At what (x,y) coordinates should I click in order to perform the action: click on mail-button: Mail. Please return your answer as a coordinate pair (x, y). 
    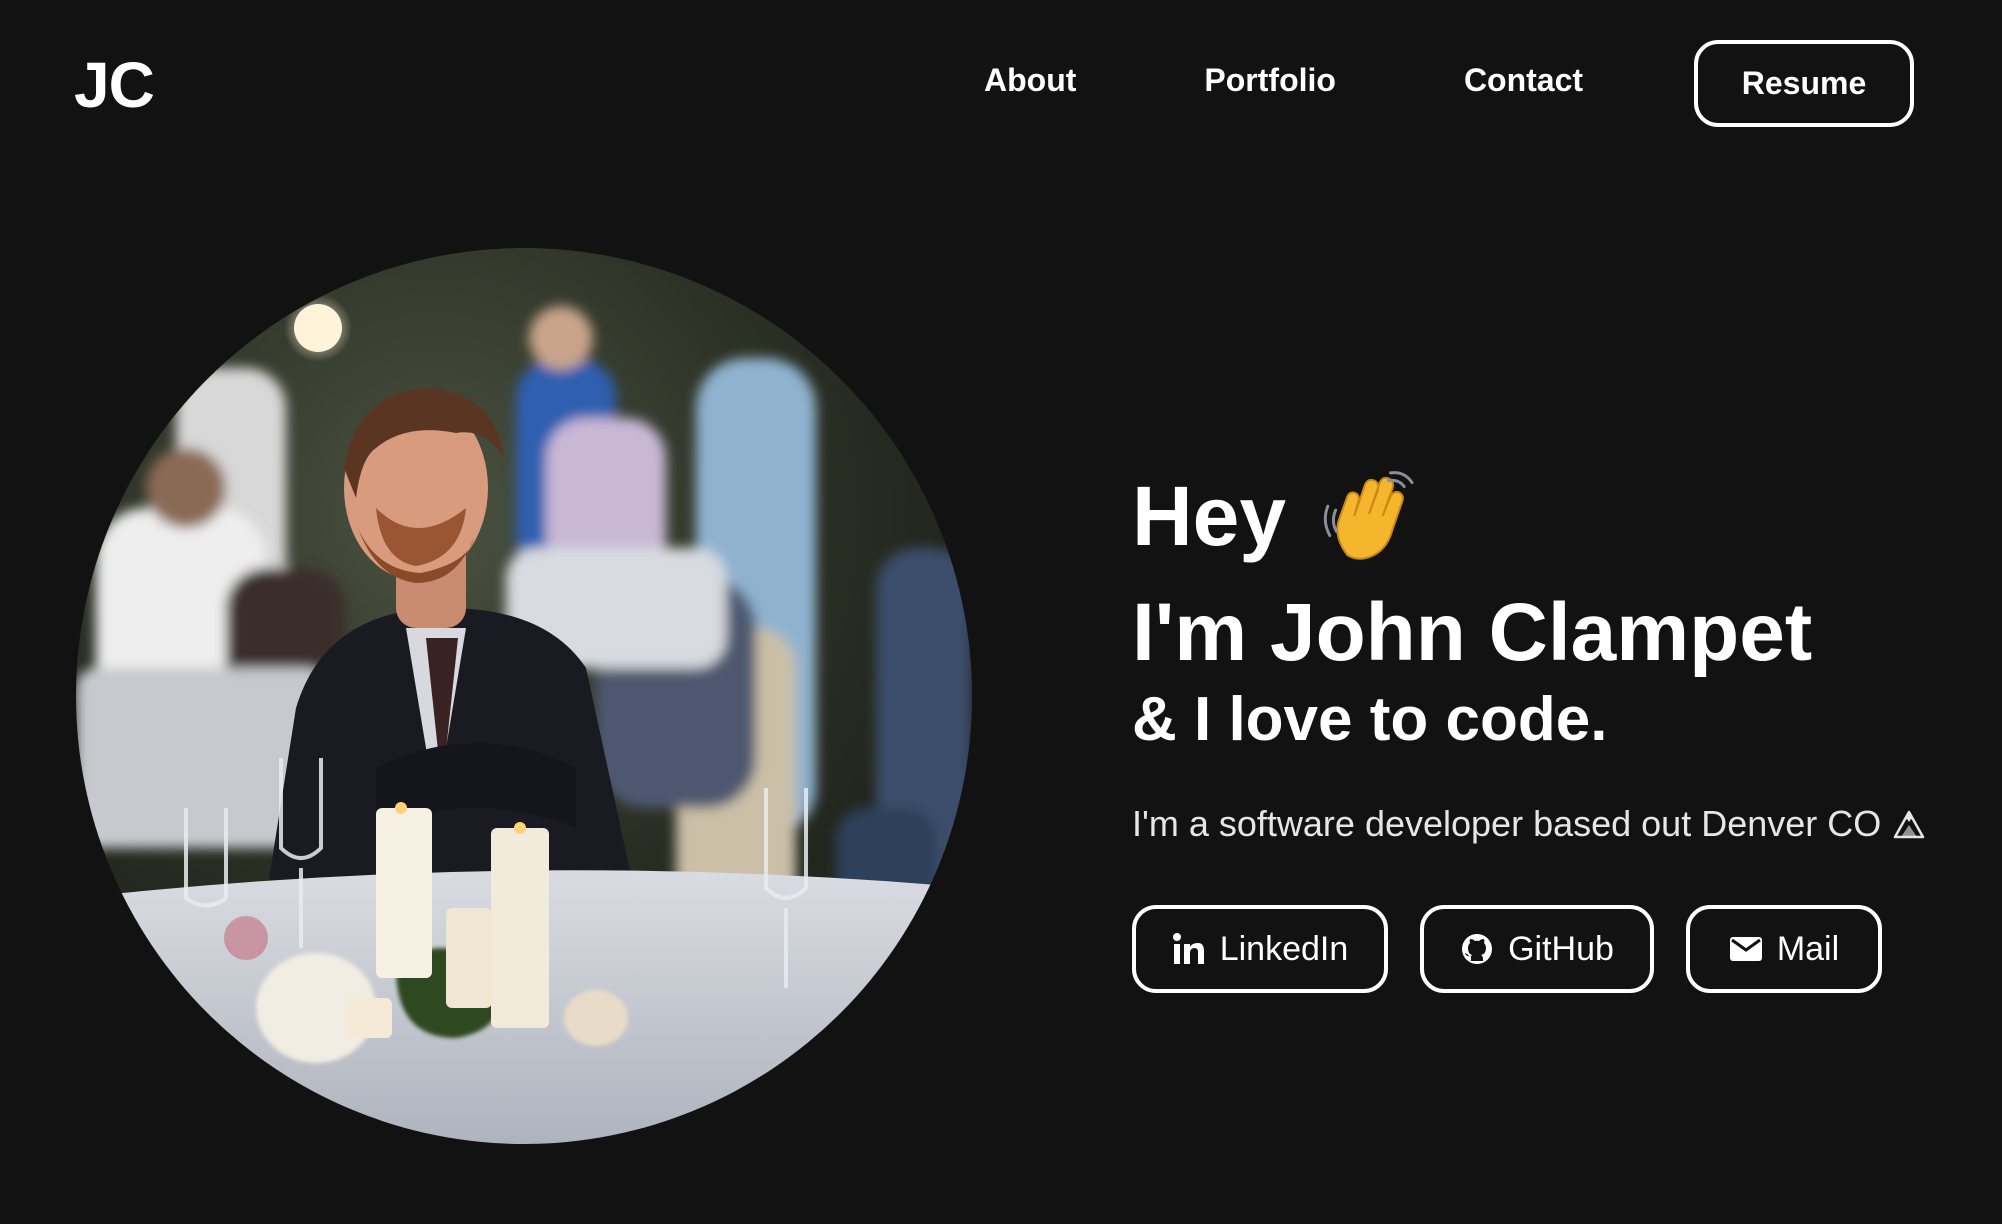
    Looking at the image, I should click on (1784, 949).